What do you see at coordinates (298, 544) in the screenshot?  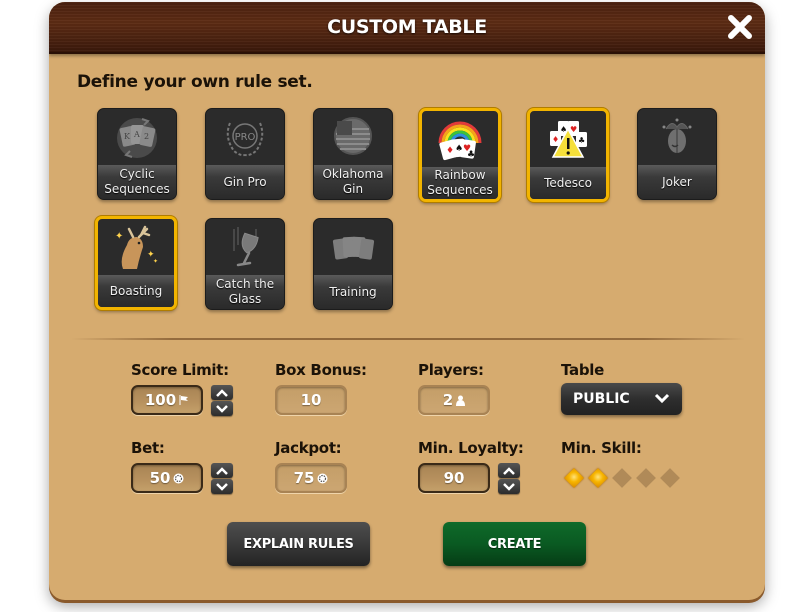 I see `explain-rules-button: EXPLAIN RULES` at bounding box center [298, 544].